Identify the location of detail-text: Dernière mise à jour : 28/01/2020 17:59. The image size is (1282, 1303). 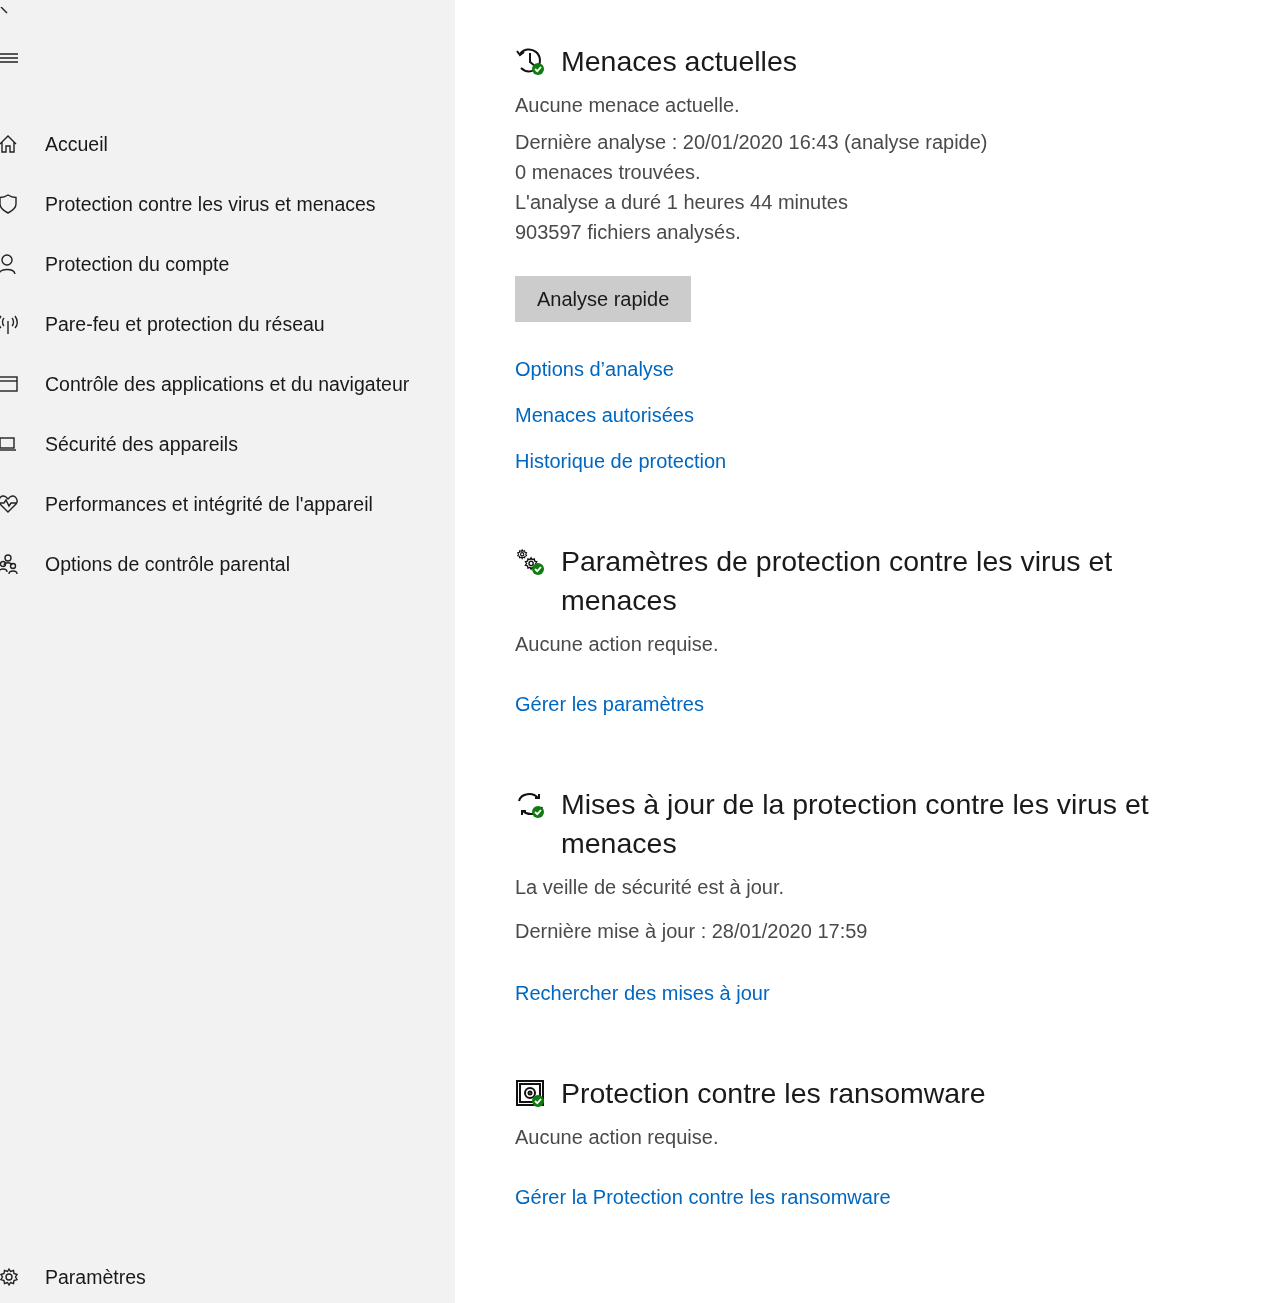
(692, 931).